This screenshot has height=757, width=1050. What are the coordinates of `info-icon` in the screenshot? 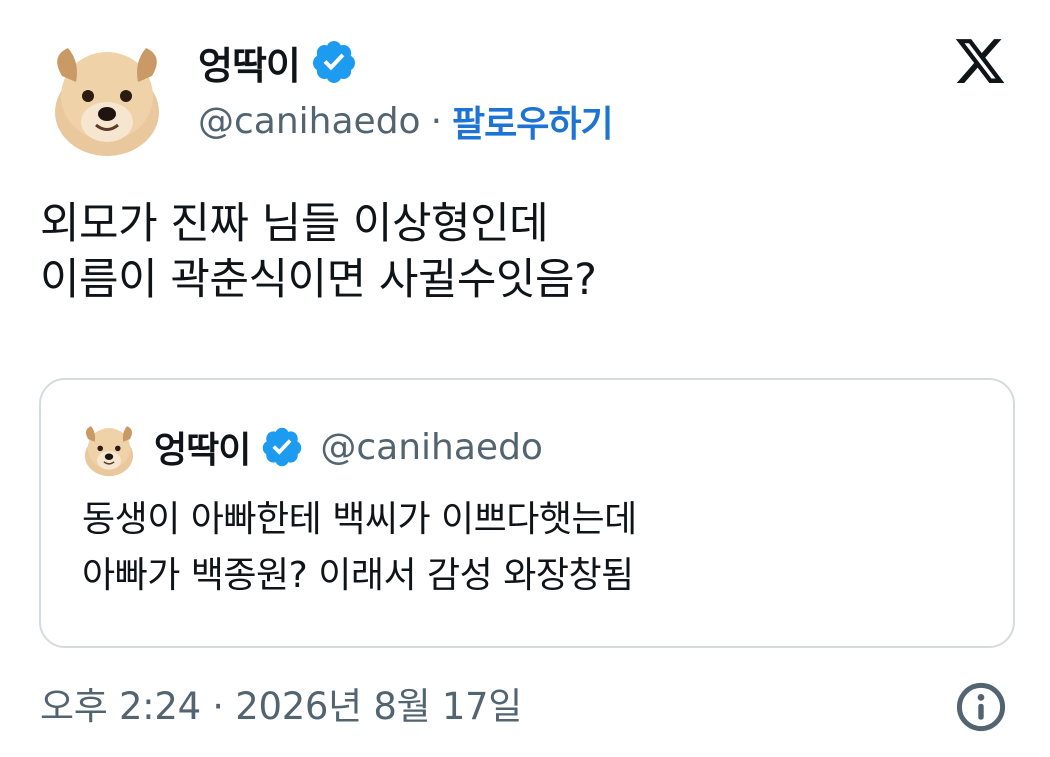 It's located at (981, 707).